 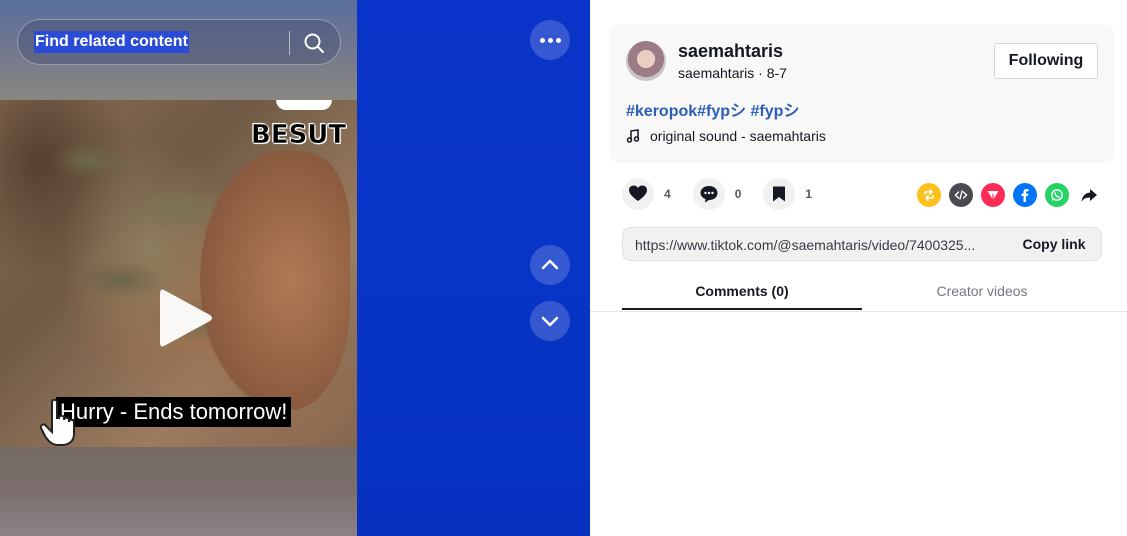 I want to click on share-forward-icon, so click(x=1089, y=195).